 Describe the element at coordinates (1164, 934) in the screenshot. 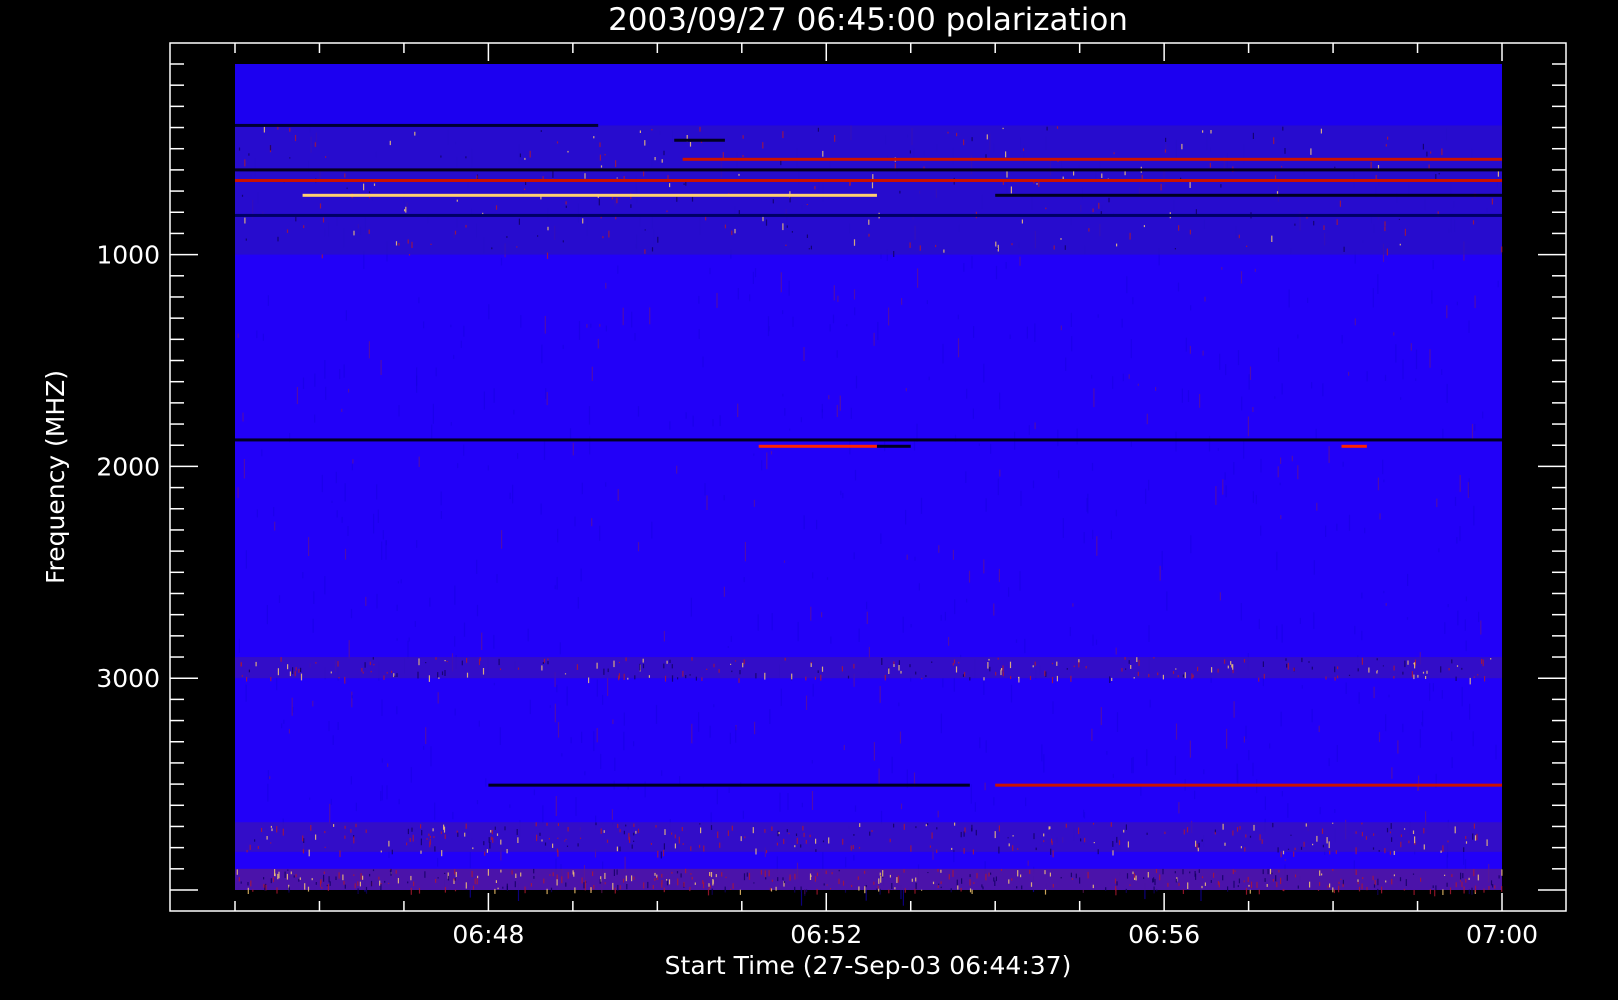

I see `x-tick-label: 06:56` at that location.